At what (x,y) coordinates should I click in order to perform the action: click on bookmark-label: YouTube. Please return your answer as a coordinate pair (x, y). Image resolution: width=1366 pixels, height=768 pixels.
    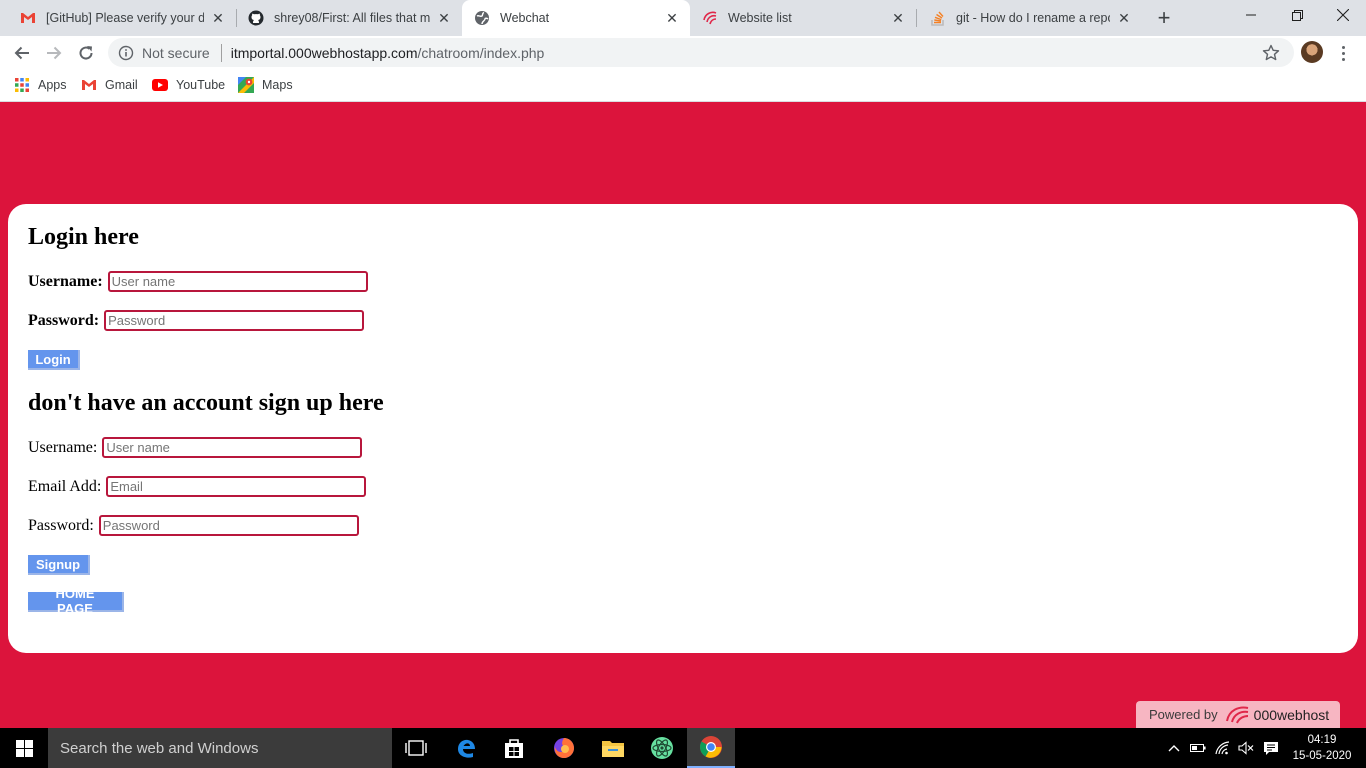
    Looking at the image, I should click on (201, 85).